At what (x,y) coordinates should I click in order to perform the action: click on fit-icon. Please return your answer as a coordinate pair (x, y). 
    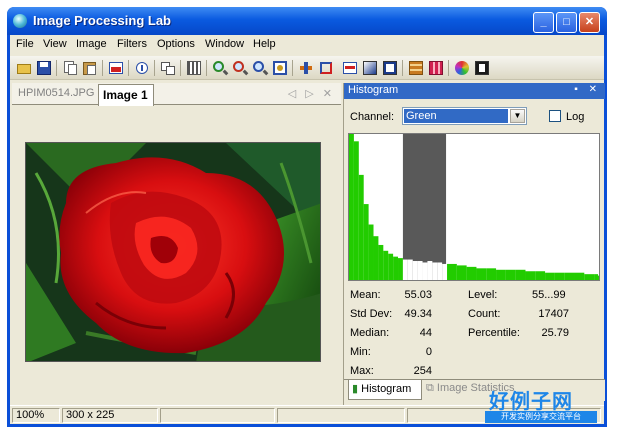
    Looking at the image, I should click on (194, 68).